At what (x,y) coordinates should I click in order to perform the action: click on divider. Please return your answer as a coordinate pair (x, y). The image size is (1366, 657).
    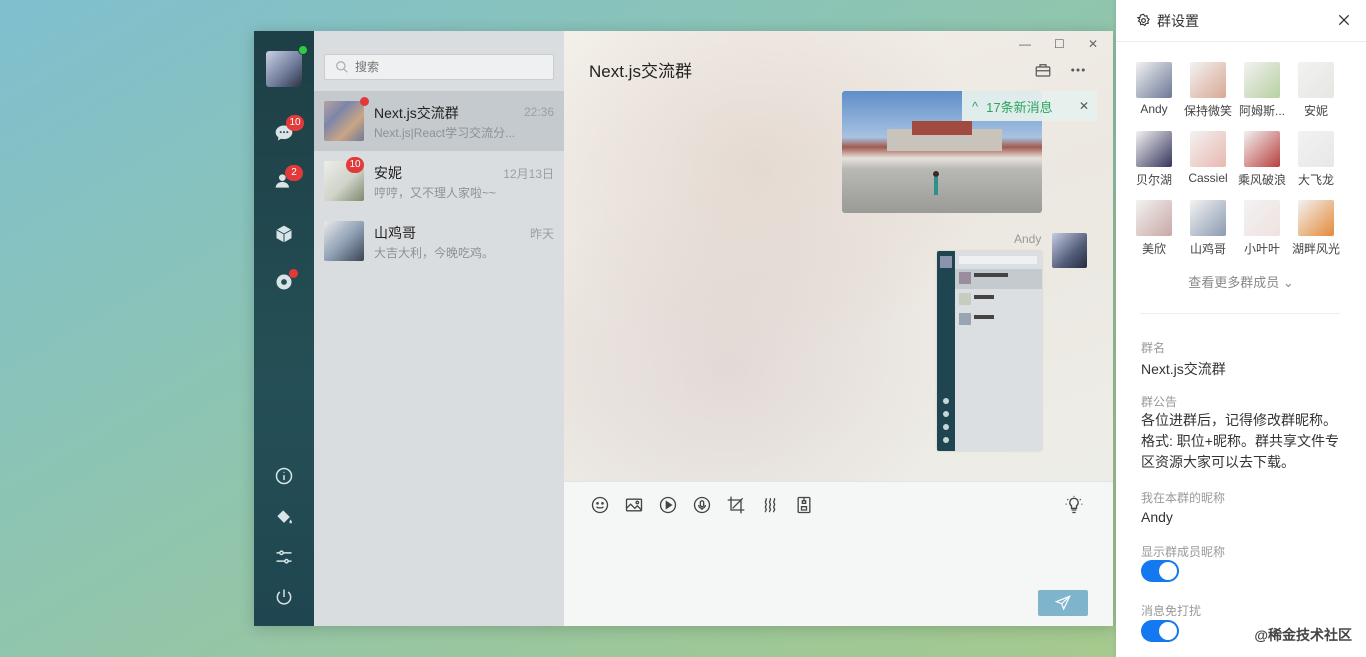
    Looking at the image, I should click on (1240, 313).